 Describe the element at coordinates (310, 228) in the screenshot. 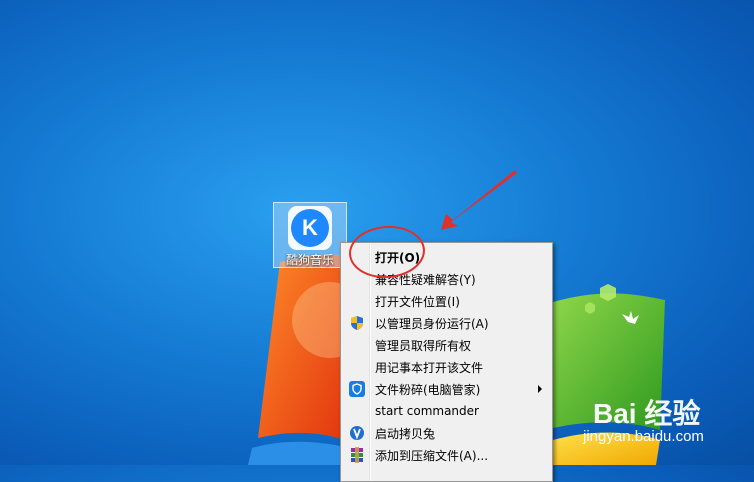

I see `kugou-app-icon: K` at that location.